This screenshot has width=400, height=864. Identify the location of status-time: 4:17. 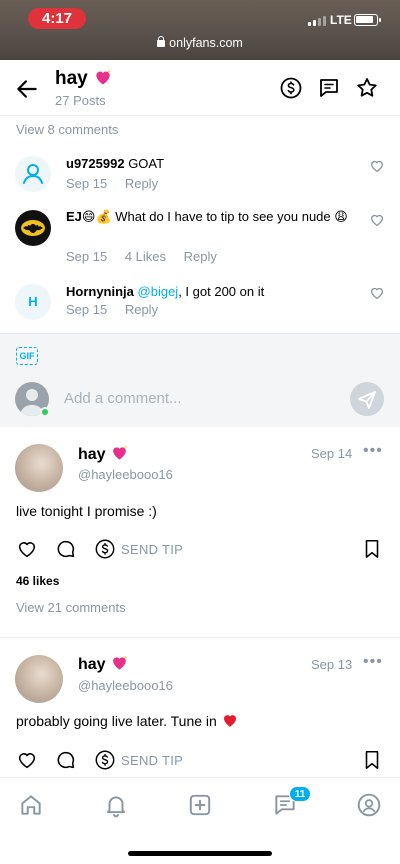
(57, 18).